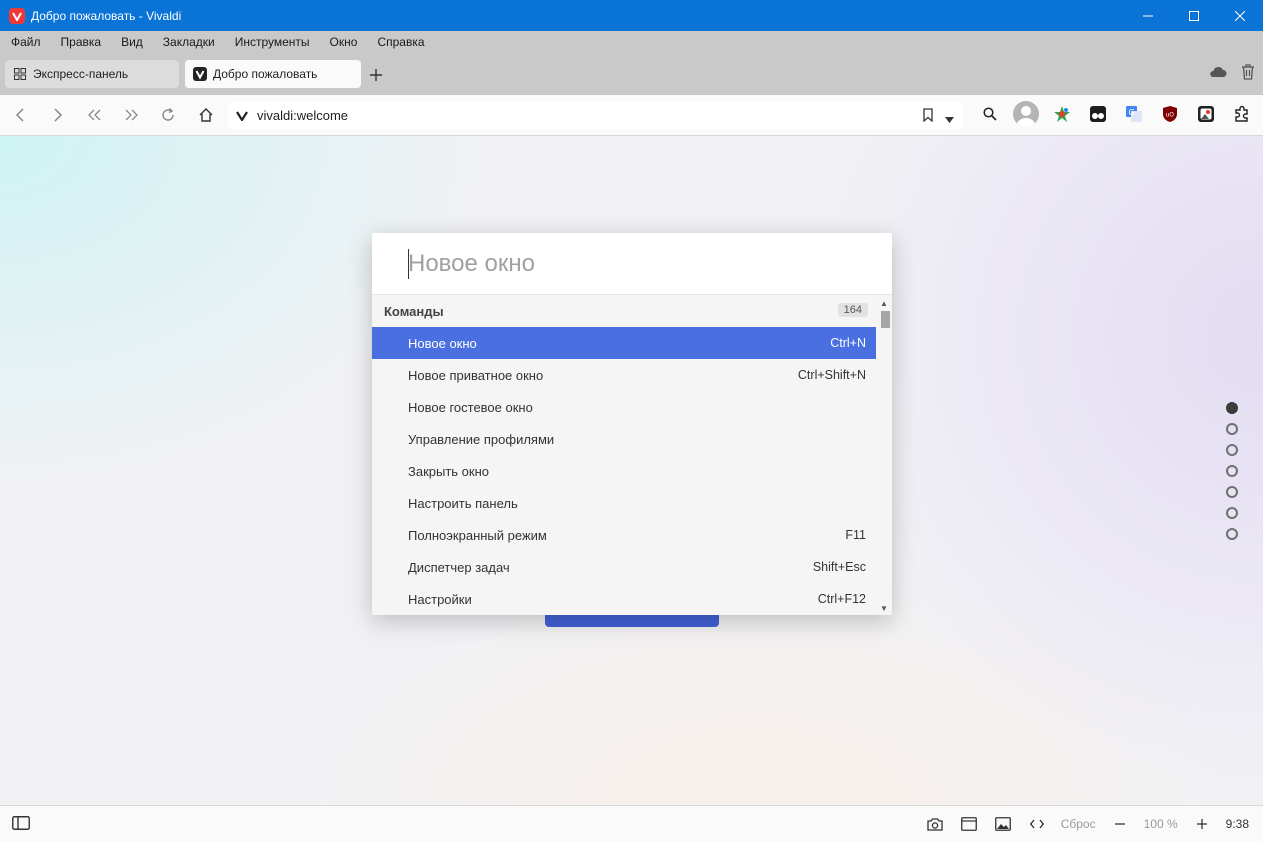 Image resolution: width=1263 pixels, height=841 pixels. What do you see at coordinates (1116, 114) in the screenshot?
I see `toolbar-right: G uO` at bounding box center [1116, 114].